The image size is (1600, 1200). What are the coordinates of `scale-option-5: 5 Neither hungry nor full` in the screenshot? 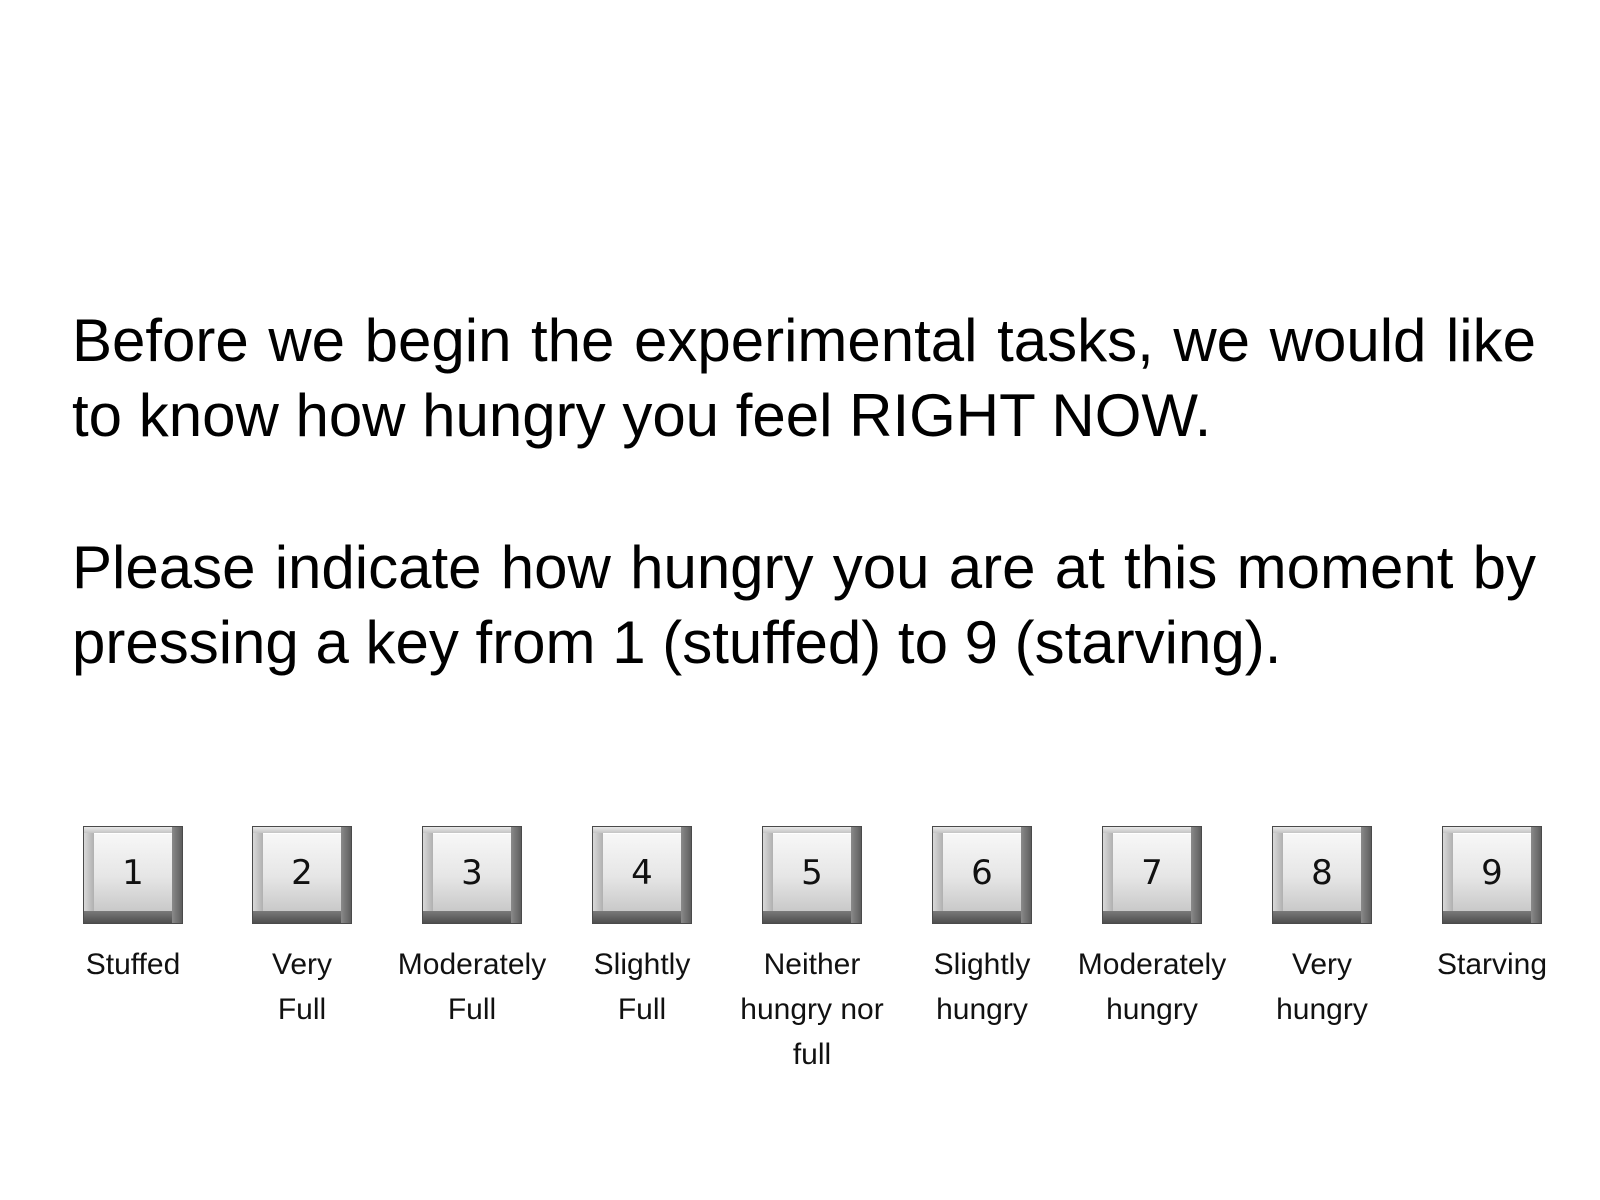 It's located at (812, 951).